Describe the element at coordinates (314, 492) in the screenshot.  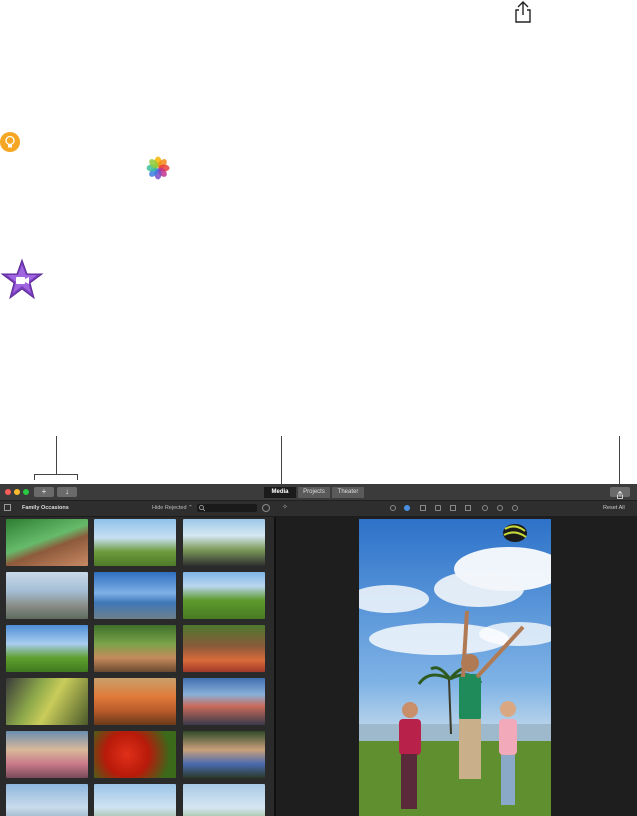
I see `tab-projects: Projects` at that location.